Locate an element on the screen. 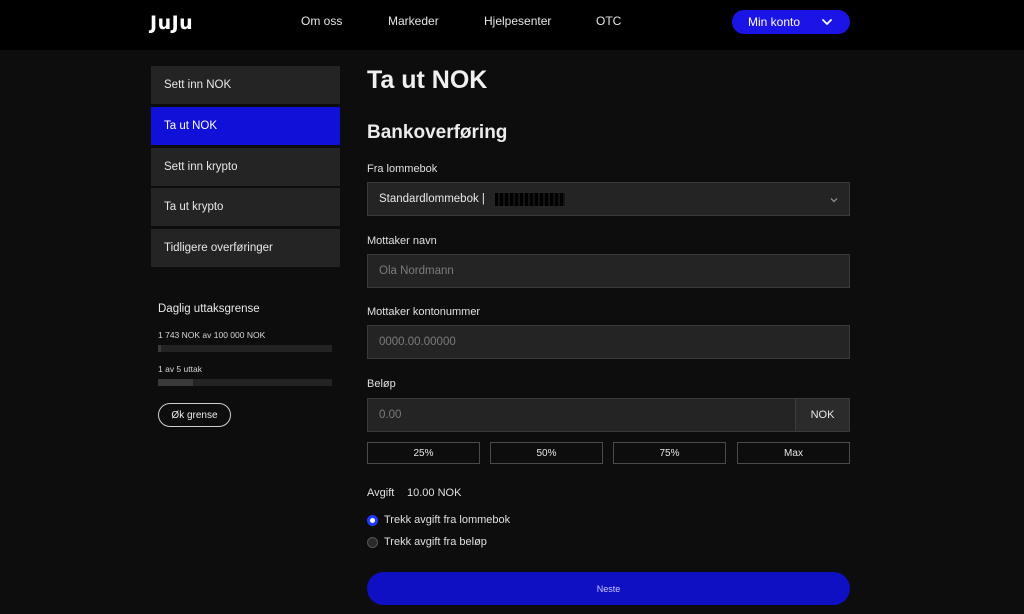 The width and height of the screenshot is (1024, 614). nav-link-markeder: Markeder is located at coordinates (413, 21).